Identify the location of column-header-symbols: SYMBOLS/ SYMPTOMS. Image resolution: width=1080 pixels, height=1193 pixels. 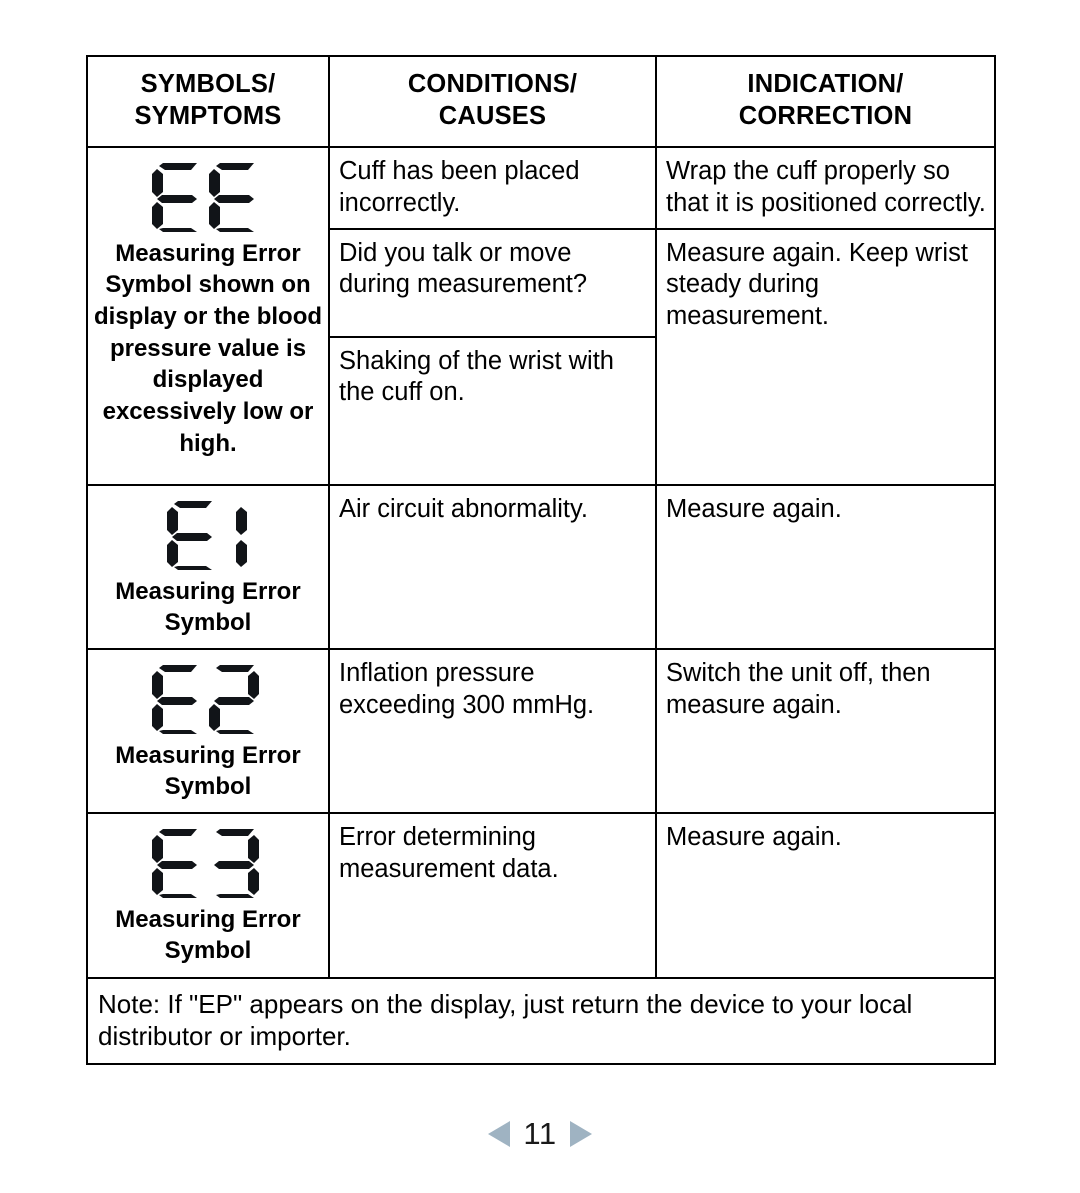
(208, 101).